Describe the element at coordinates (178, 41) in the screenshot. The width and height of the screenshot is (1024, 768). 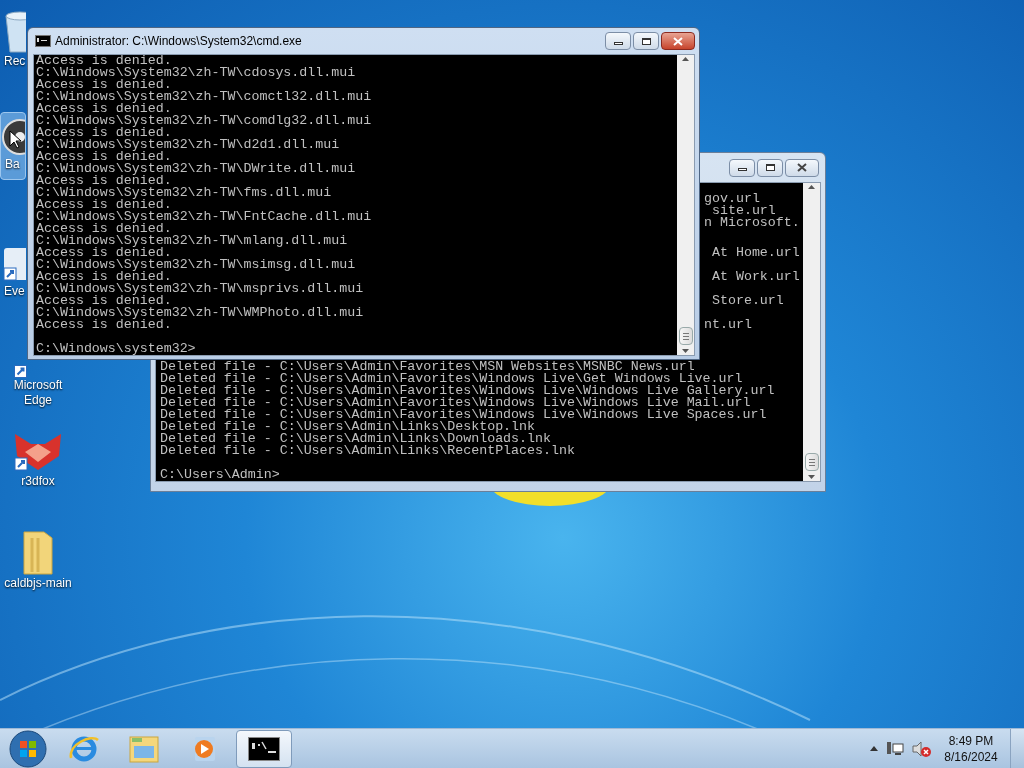
I see `window-title: Administrator: C:\Windows\System32\cmd.exe` at that location.